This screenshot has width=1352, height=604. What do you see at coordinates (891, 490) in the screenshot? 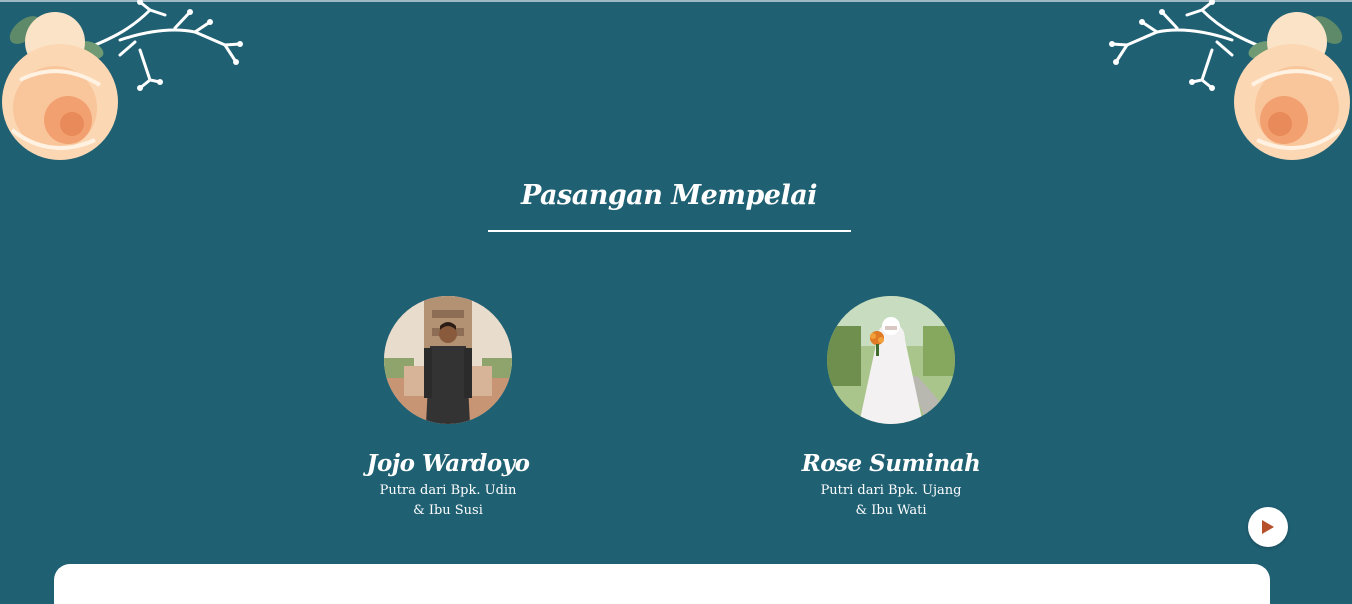
I see `bride-parents-line1: Putri dari Bpk. Ujang` at bounding box center [891, 490].